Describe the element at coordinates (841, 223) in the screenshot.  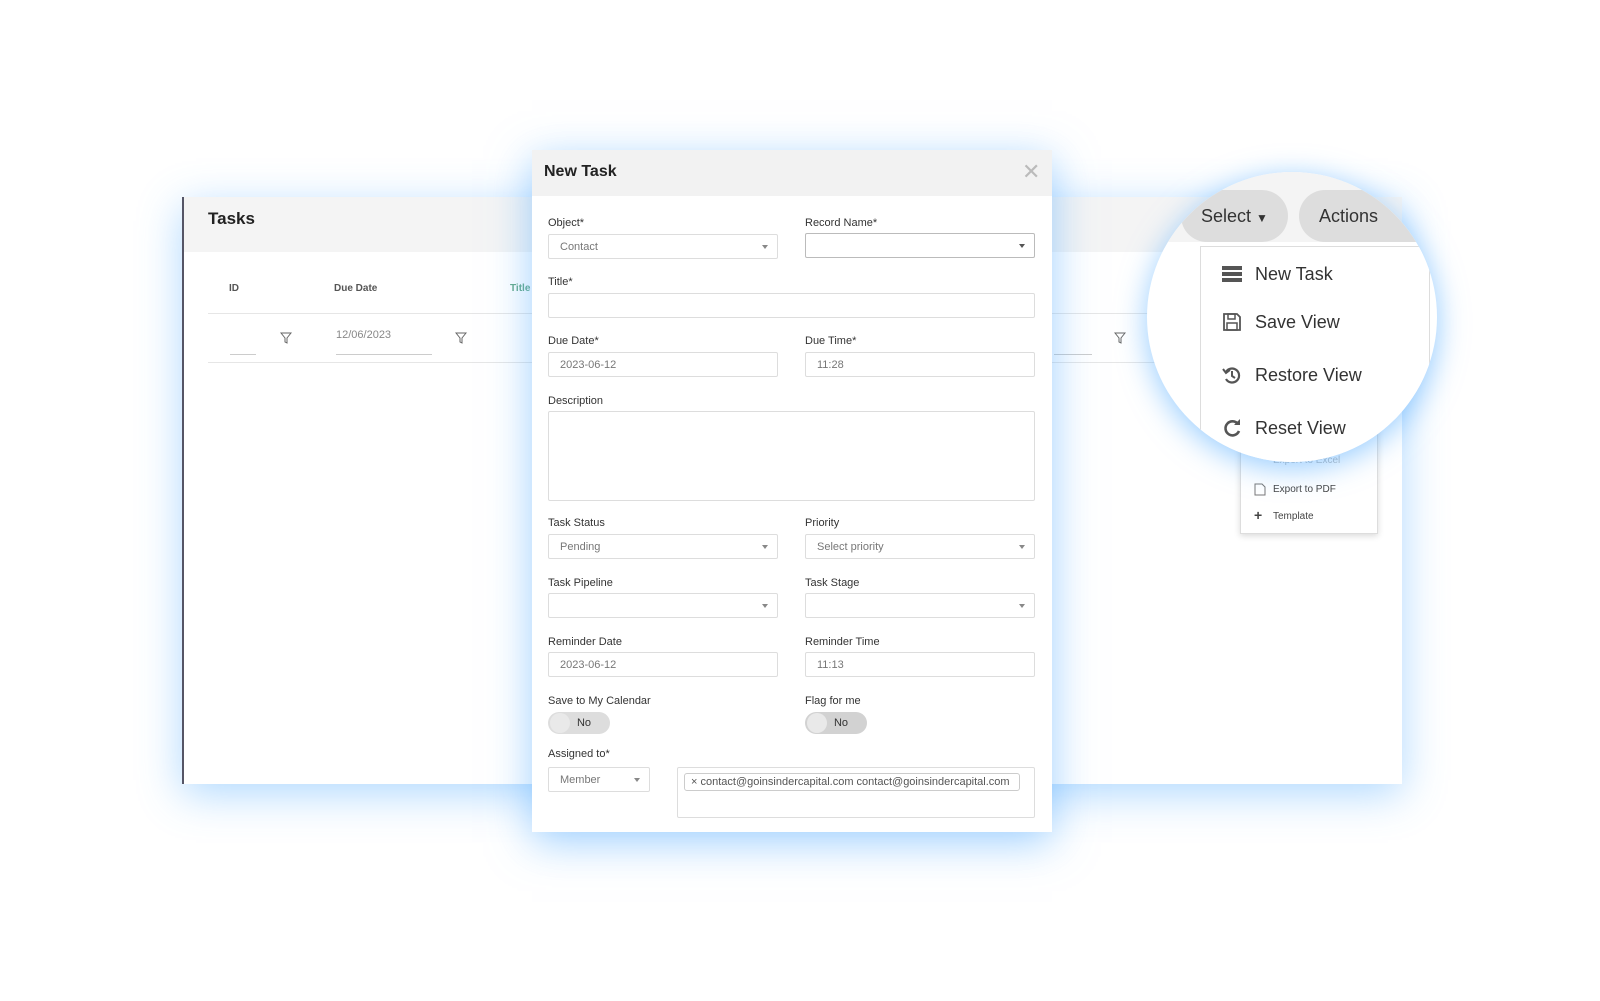
I see `record-name-label: Record Name*` at that location.